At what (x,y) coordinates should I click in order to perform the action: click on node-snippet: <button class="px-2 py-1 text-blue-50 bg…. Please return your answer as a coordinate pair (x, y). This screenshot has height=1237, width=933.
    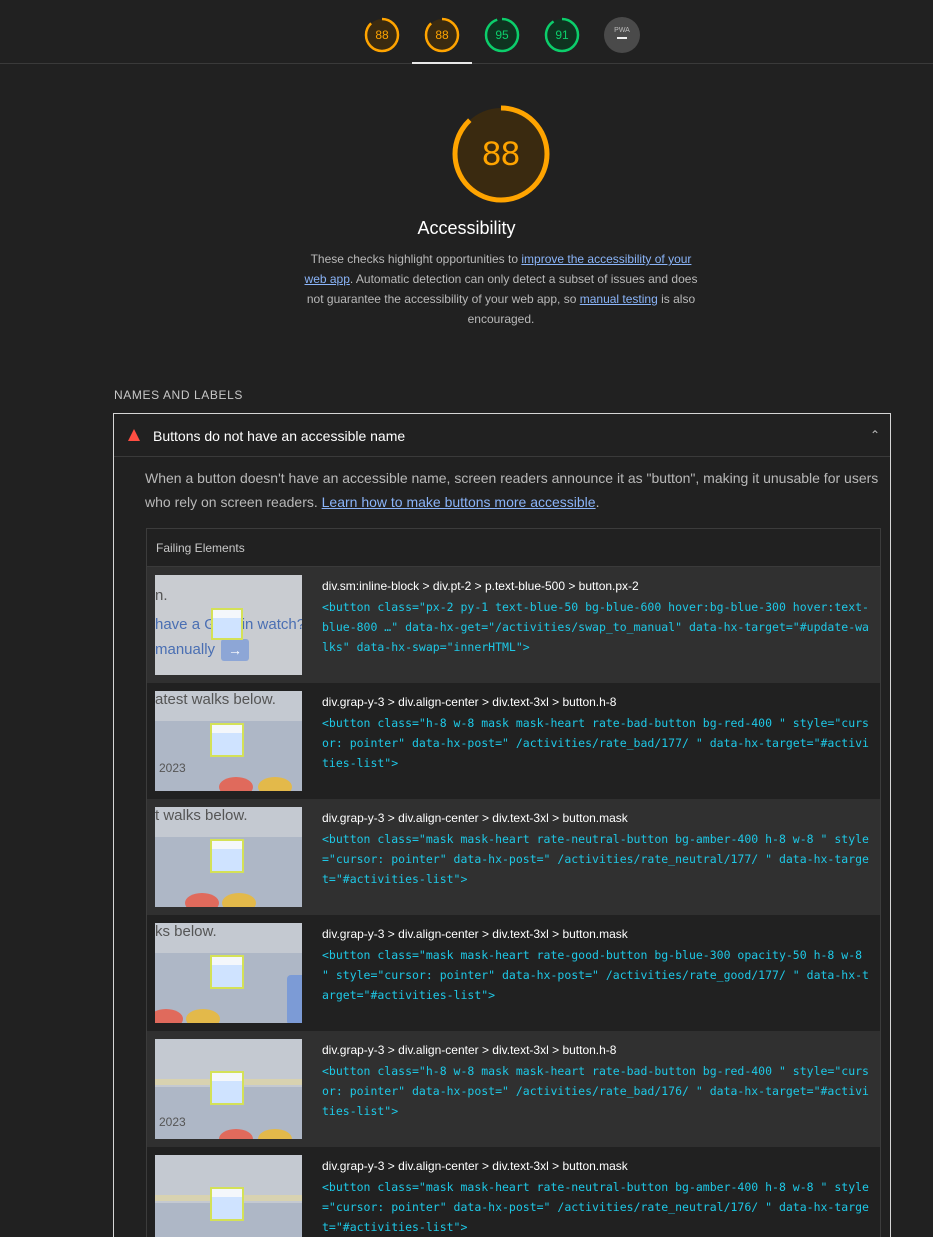
    Looking at the image, I should click on (595, 627).